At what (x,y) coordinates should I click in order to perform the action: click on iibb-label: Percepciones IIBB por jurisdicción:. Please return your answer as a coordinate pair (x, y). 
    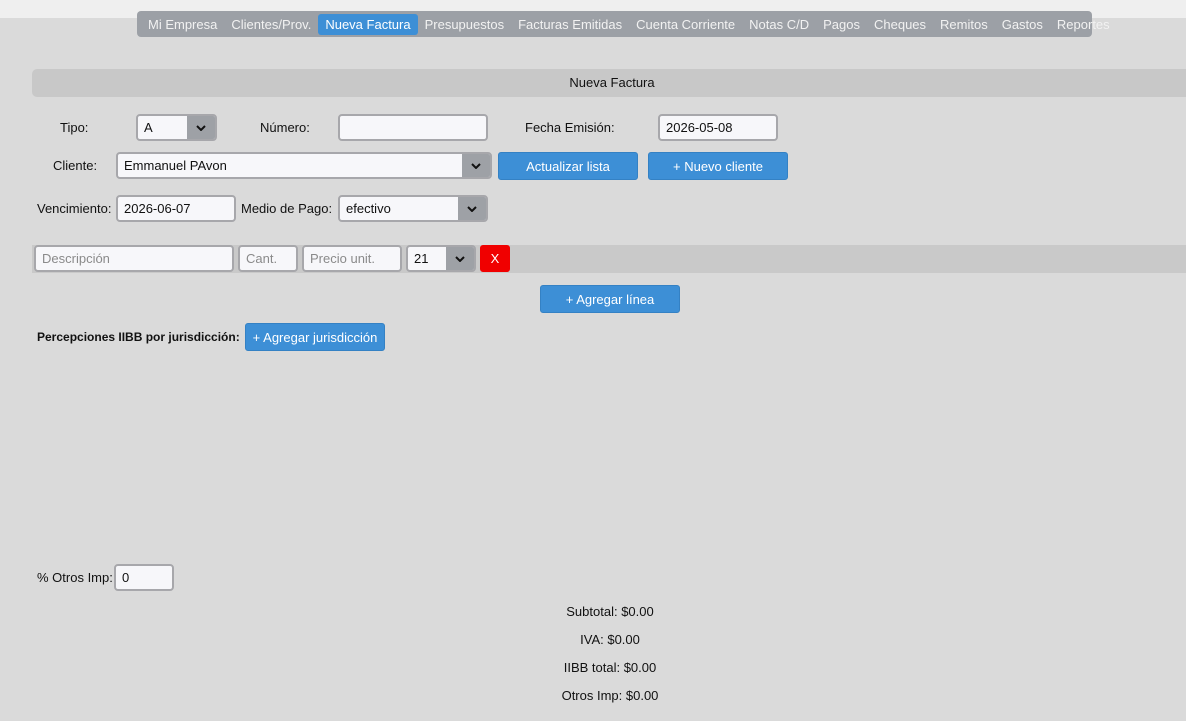
    Looking at the image, I should click on (138, 337).